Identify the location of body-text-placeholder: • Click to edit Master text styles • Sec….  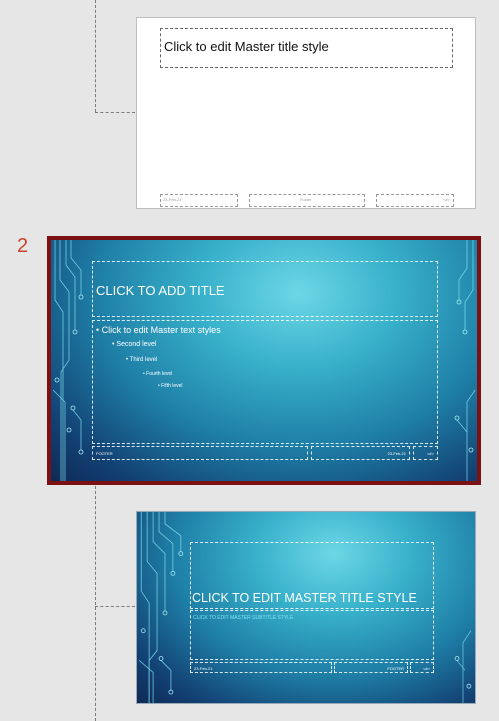
(265, 382).